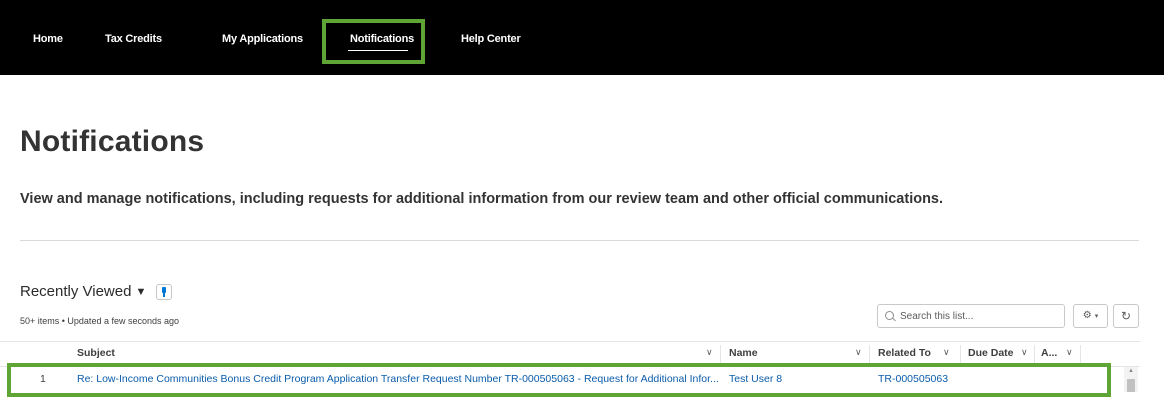 The height and width of the screenshot is (397, 1164). I want to click on scroll-up-icon: ▲, so click(1131, 371).